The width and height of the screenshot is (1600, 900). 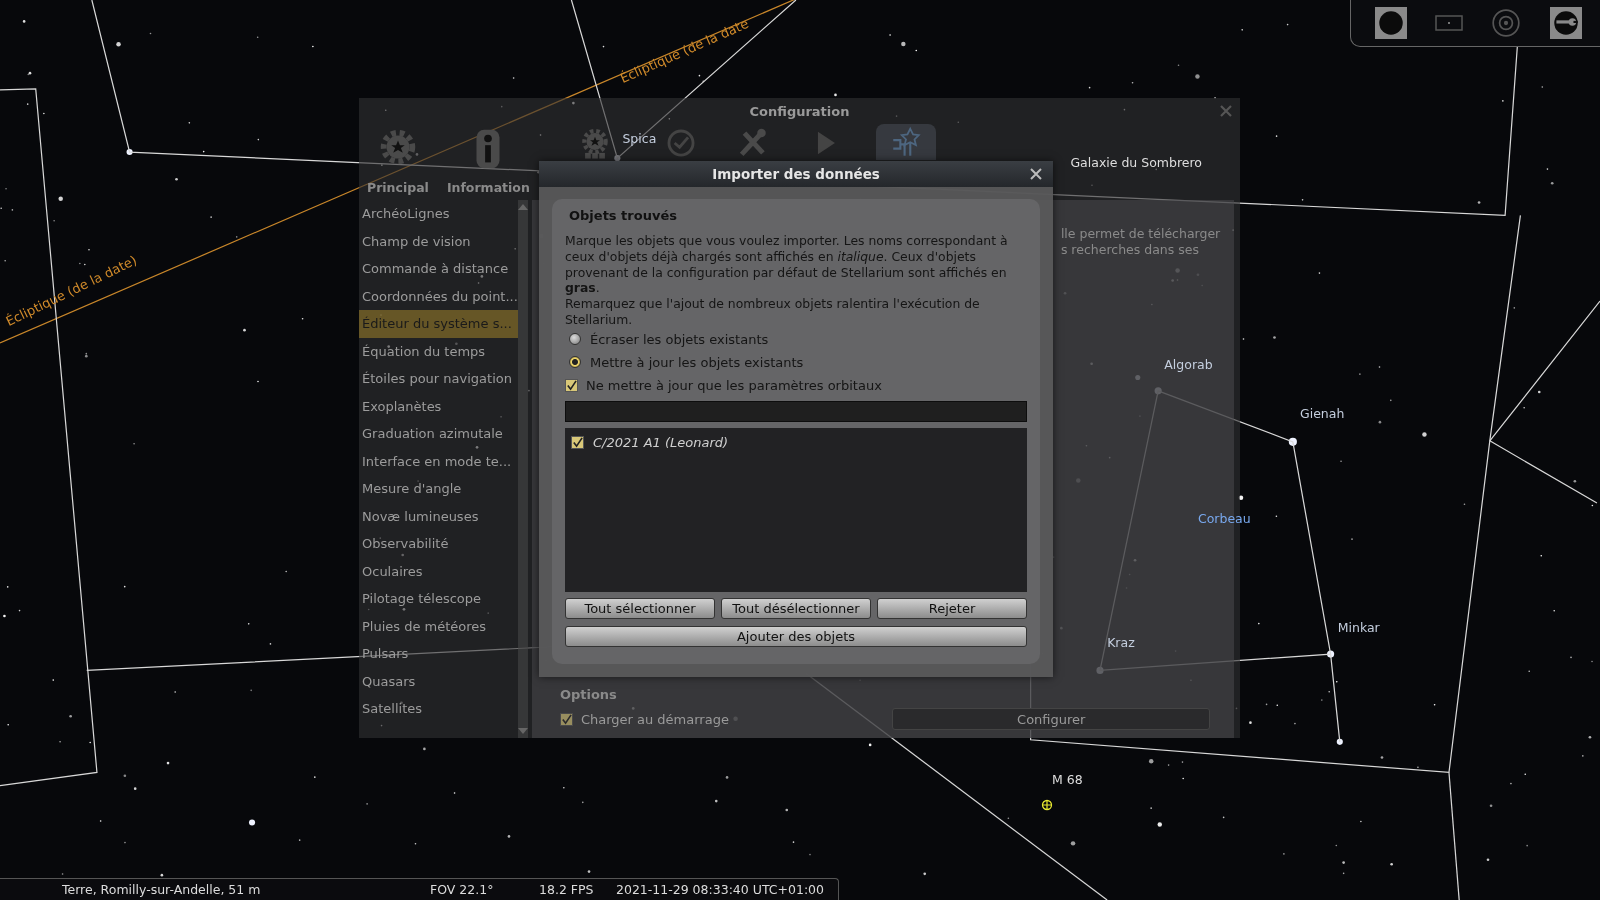 What do you see at coordinates (1121, 642) in the screenshot?
I see `sky-label: Kraz` at bounding box center [1121, 642].